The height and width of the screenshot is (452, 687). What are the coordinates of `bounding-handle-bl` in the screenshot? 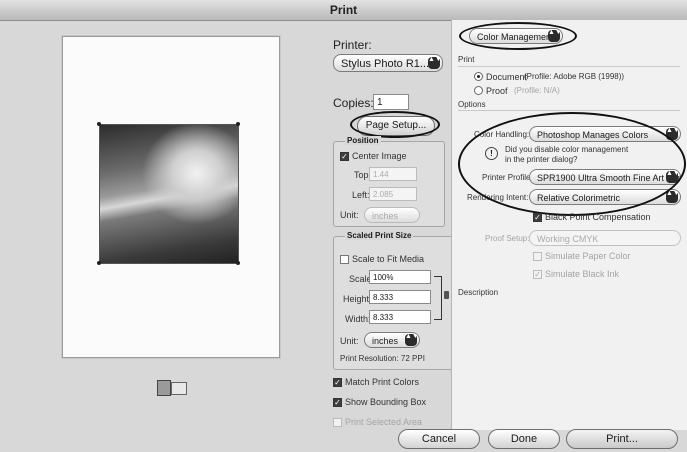 It's located at (99, 263).